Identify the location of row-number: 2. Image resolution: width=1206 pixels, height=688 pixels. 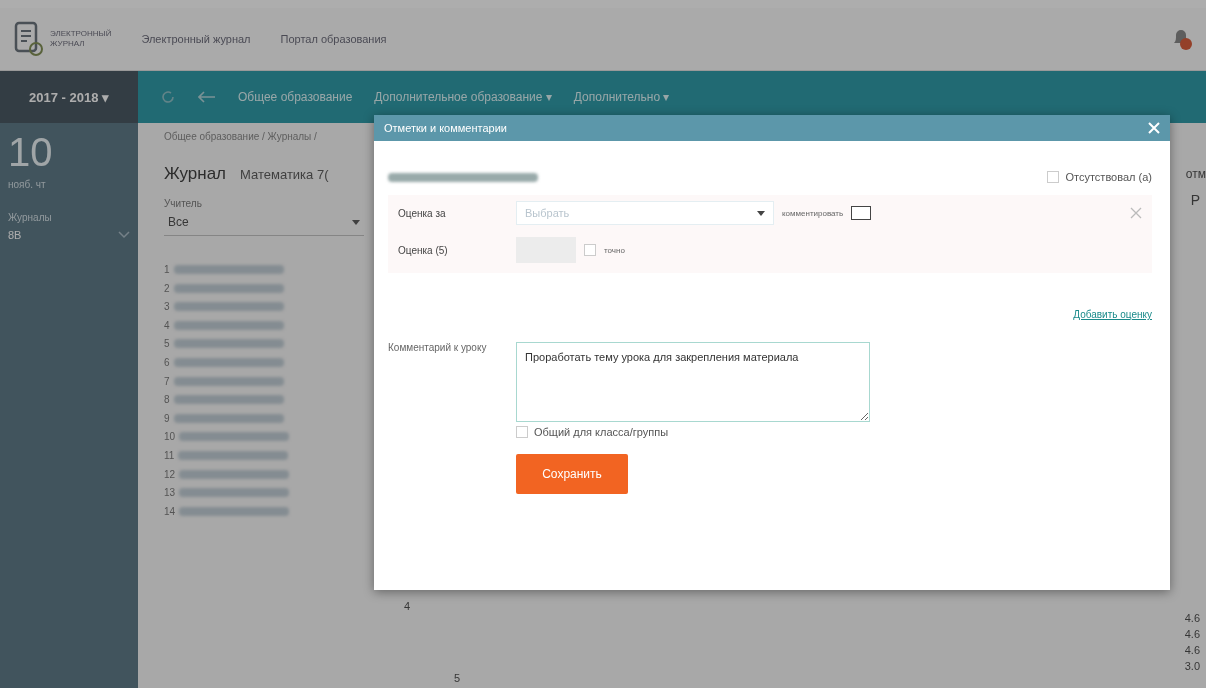
(167, 288).